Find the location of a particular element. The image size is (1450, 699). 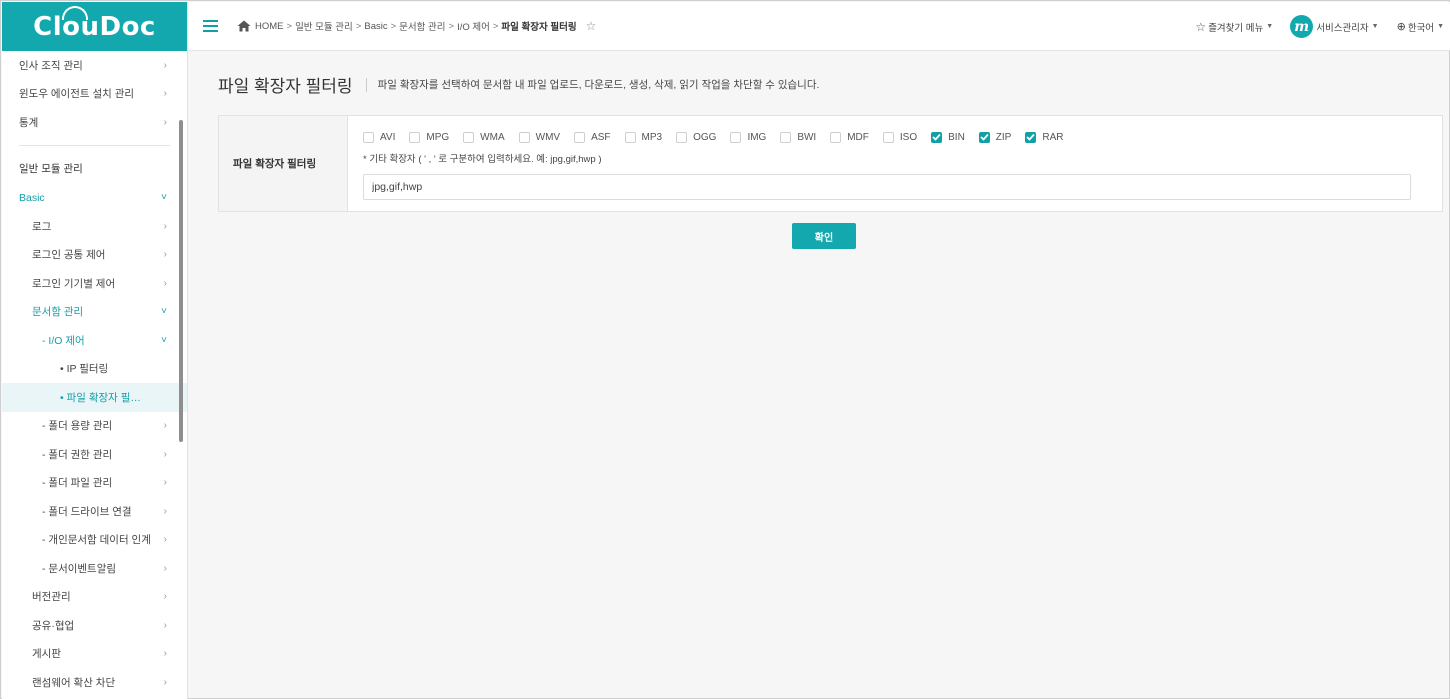

sidebar-item-docbox: 문서함 관리 ˅ is located at coordinates (94, 312).